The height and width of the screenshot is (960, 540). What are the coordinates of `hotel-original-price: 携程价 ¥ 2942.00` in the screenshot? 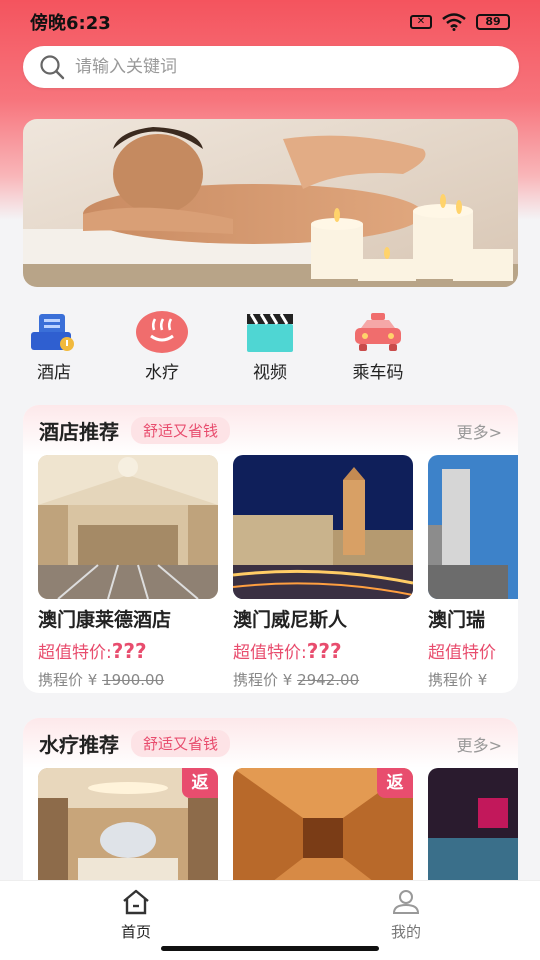 It's located at (323, 679).